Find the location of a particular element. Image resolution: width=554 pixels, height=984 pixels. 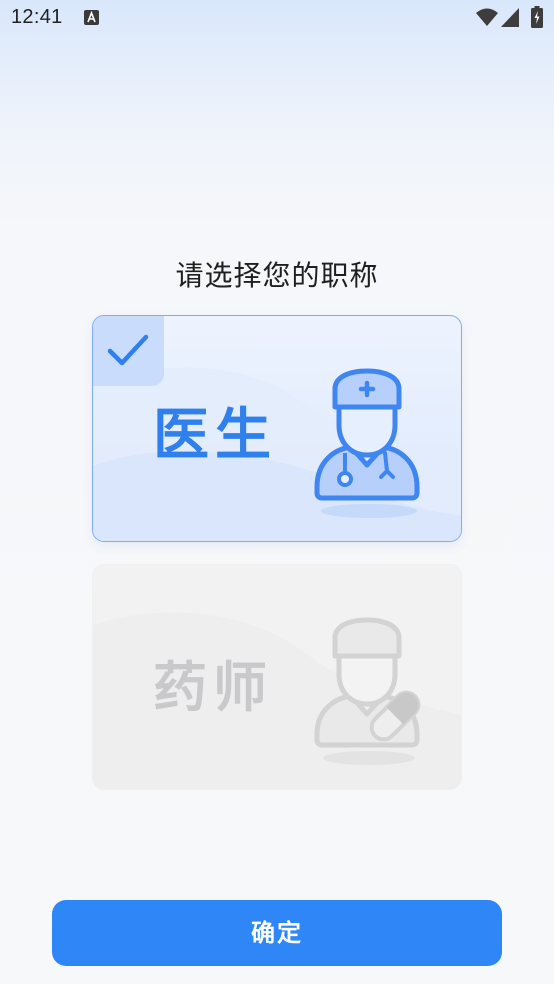

role-label-doctor: 医生 is located at coordinates (215, 435).